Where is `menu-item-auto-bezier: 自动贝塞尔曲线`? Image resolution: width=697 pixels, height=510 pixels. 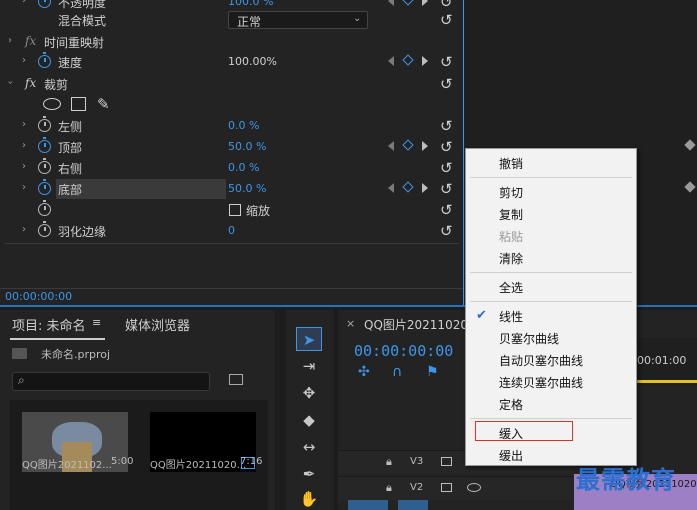
menu-item-auto-bezier: 自动贝塞尔曲线 is located at coordinates (541, 360).